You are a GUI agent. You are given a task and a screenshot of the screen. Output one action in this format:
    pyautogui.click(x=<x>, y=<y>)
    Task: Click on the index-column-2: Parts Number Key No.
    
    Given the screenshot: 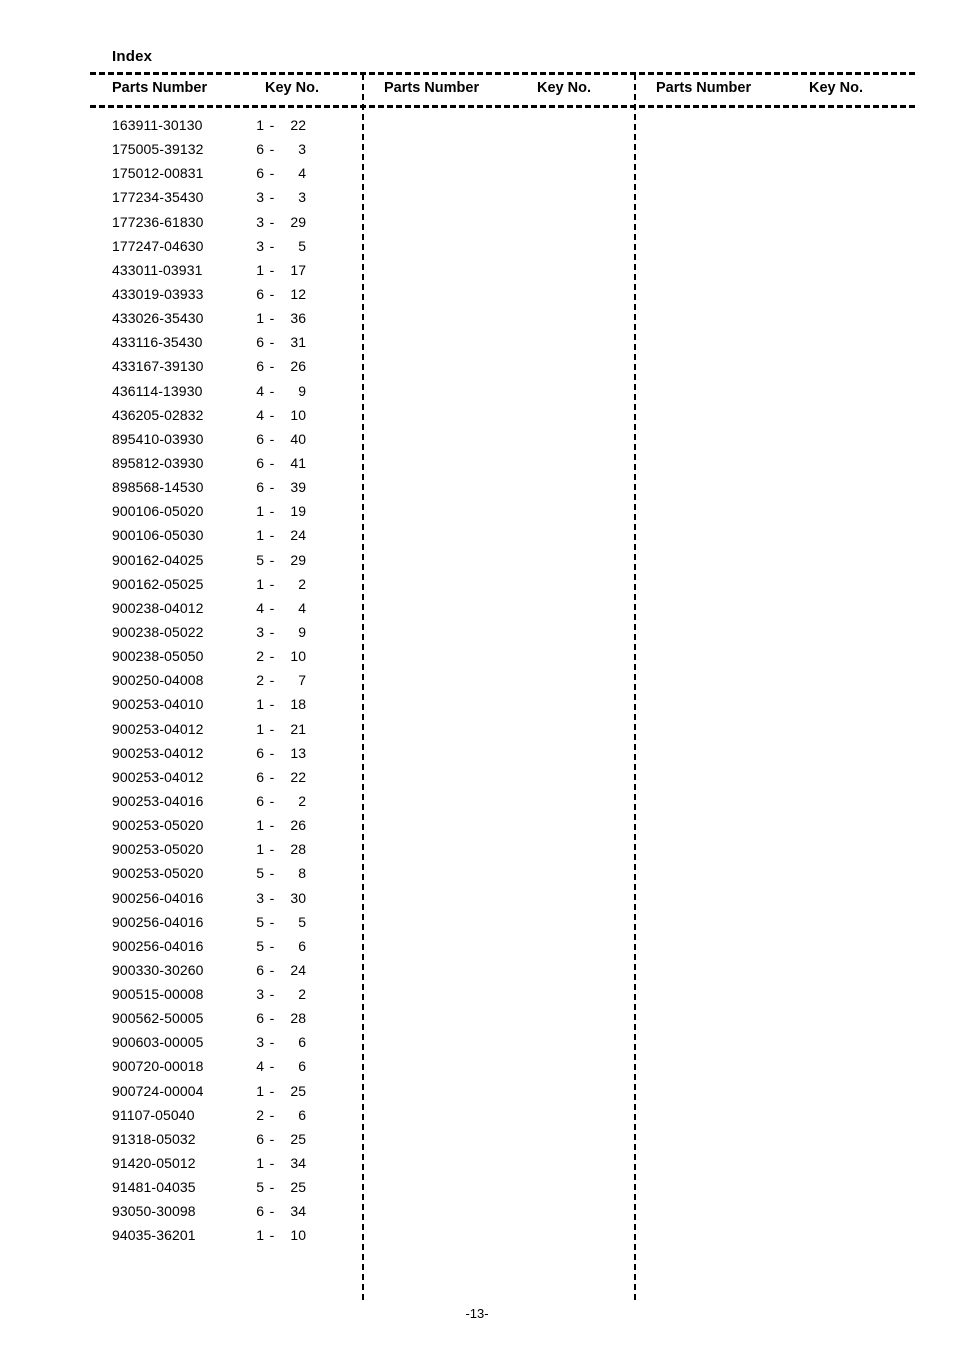 What is the action you would take?
    pyautogui.click(x=498, y=94)
    